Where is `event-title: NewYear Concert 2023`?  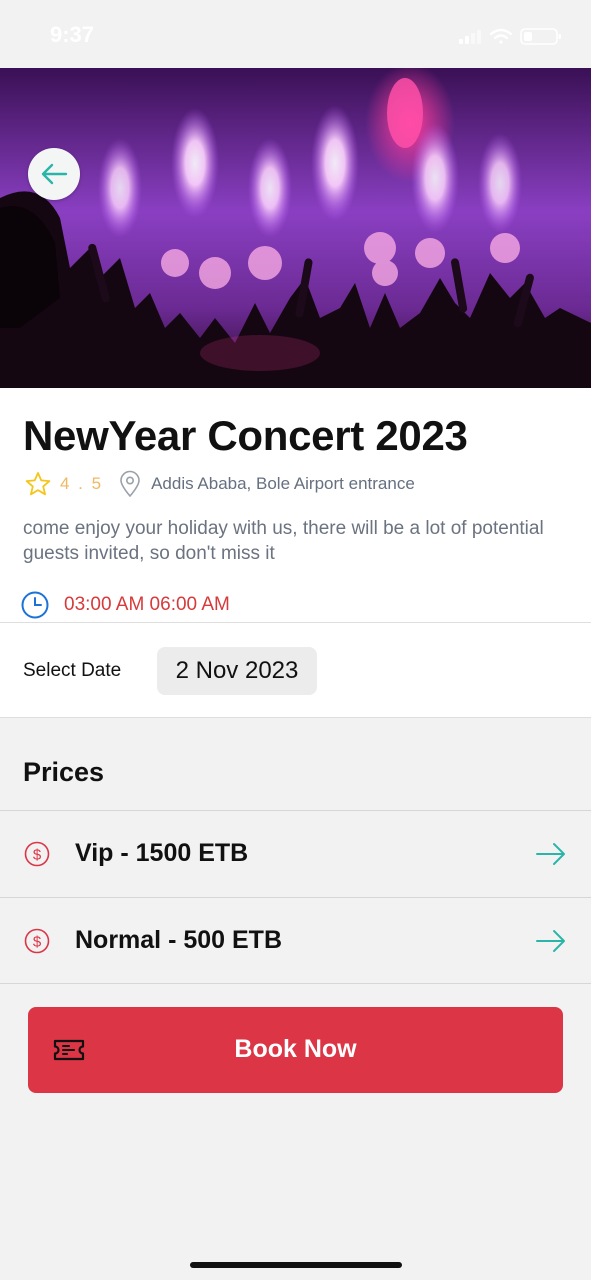
event-title: NewYear Concert 2023 is located at coordinates (245, 435).